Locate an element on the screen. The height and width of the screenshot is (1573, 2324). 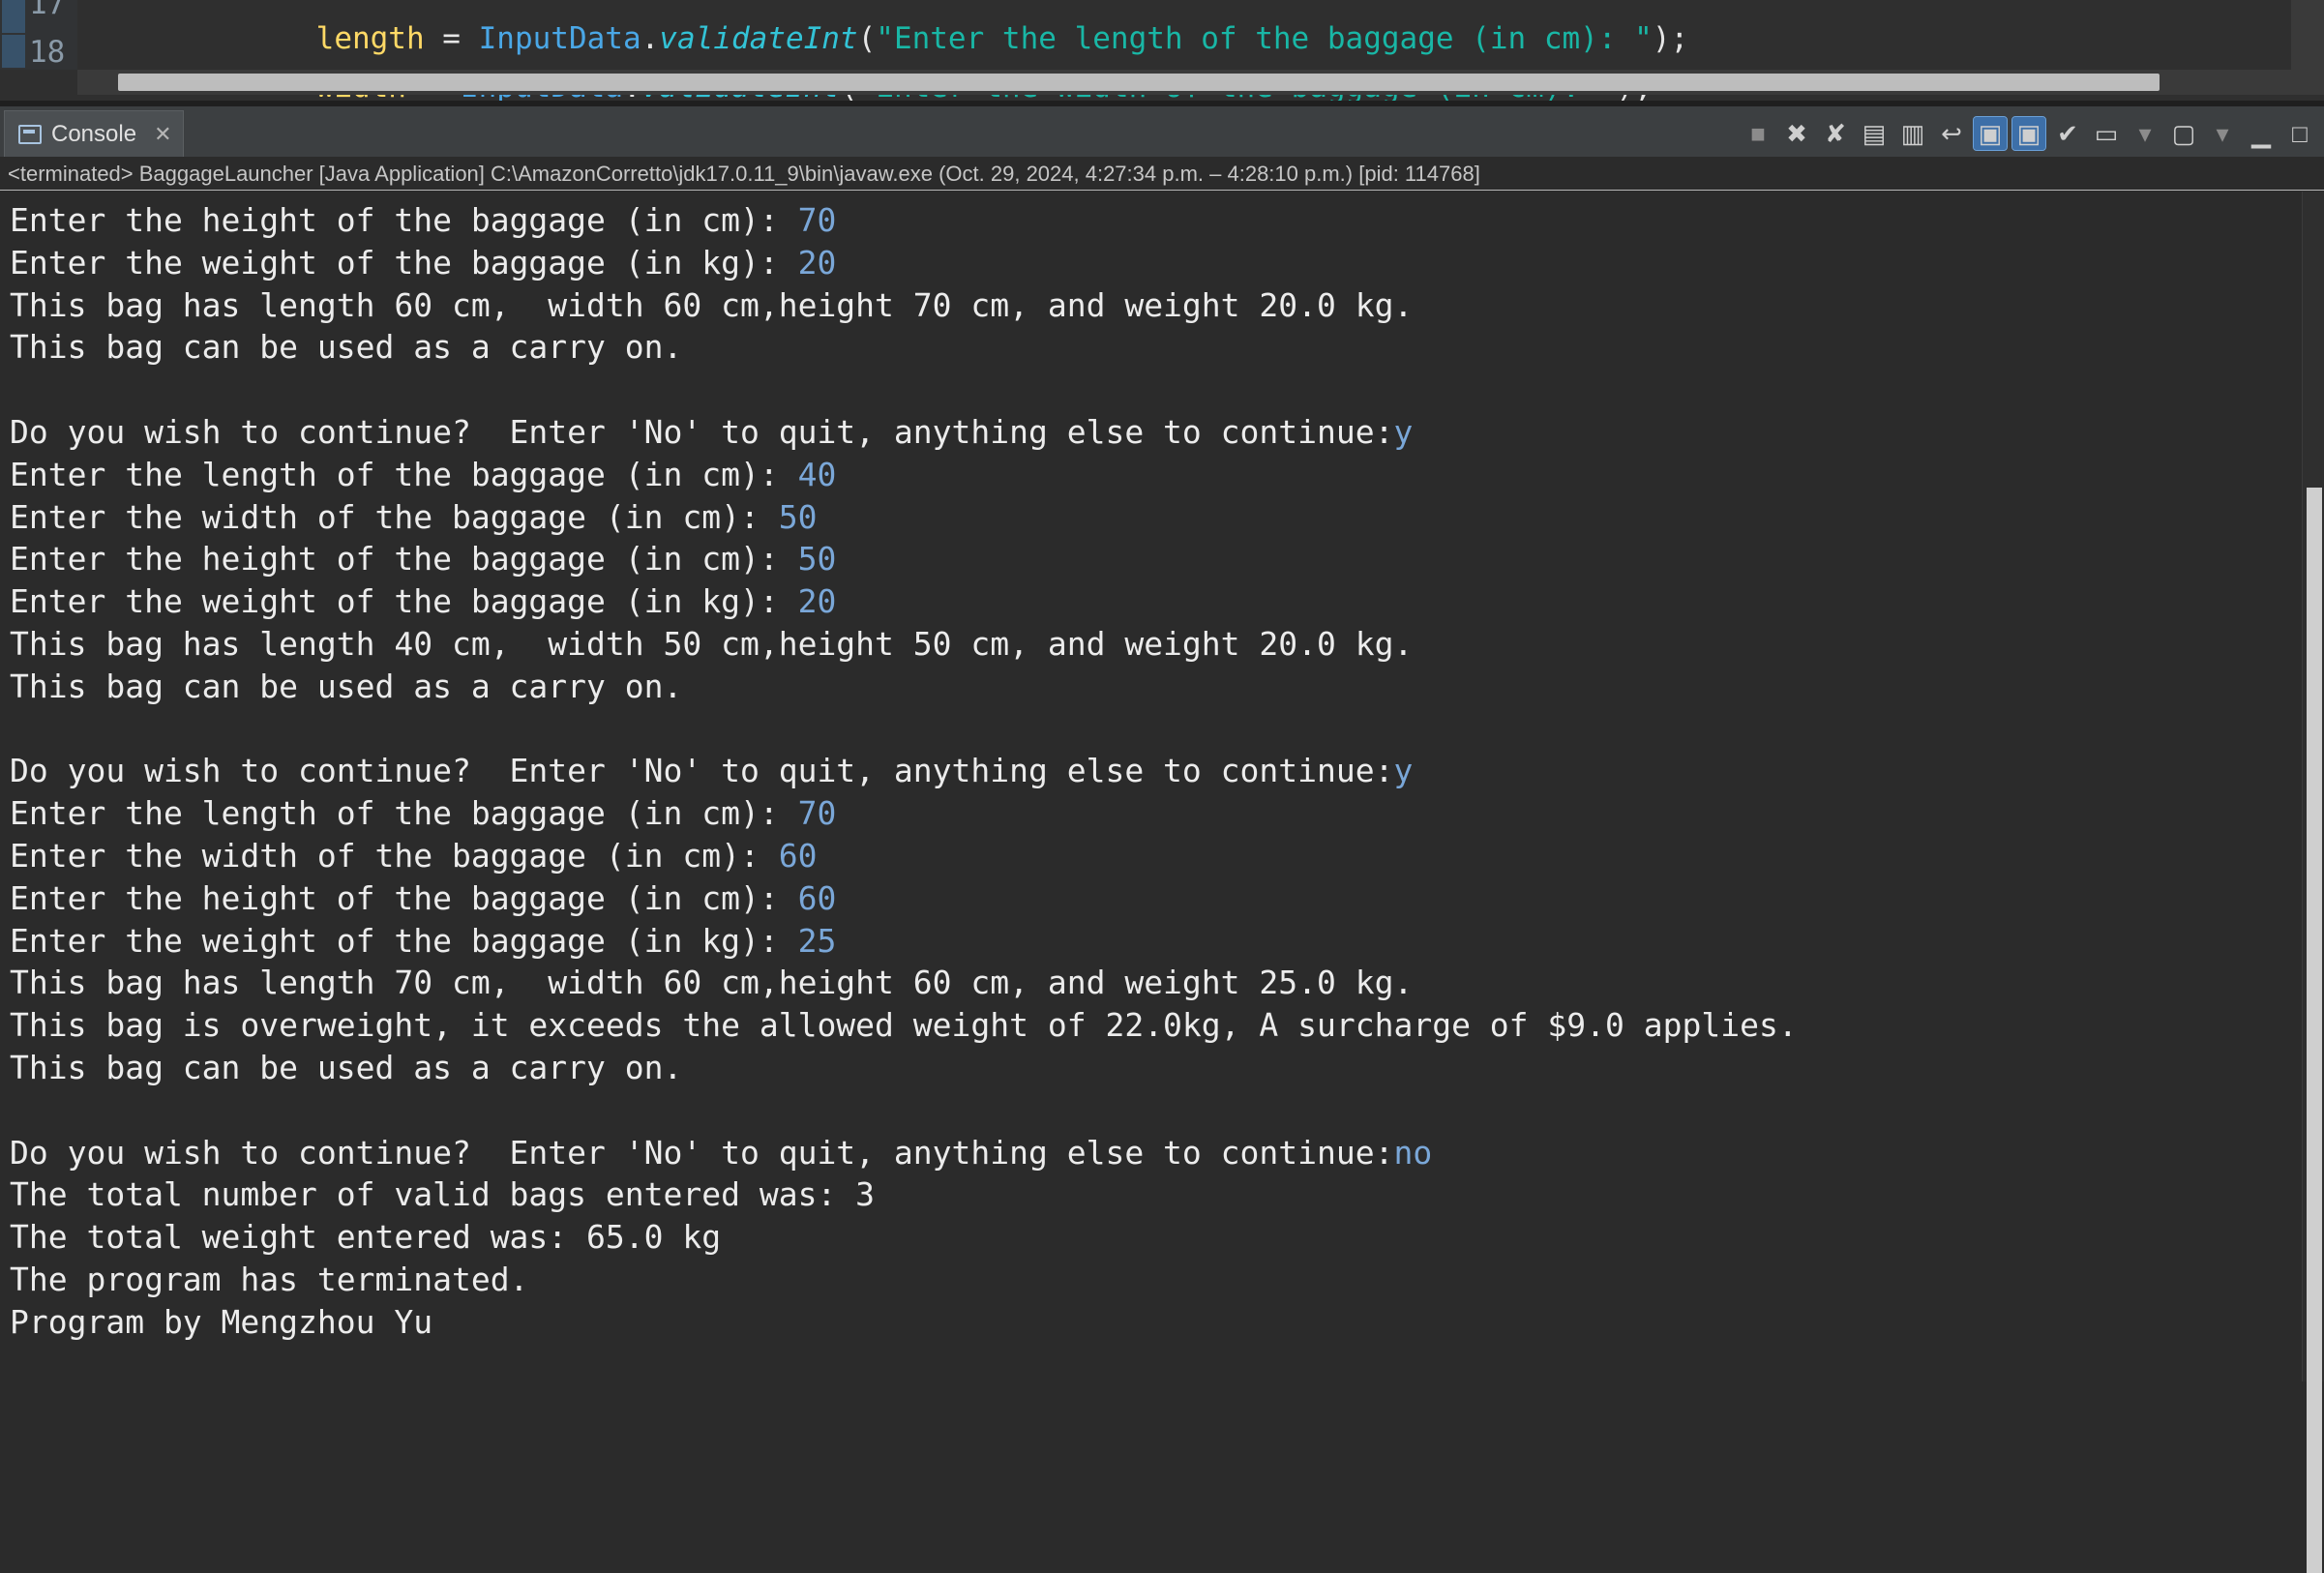
console-line: Program by Mengzhou Yu is located at coordinates (221, 1322).